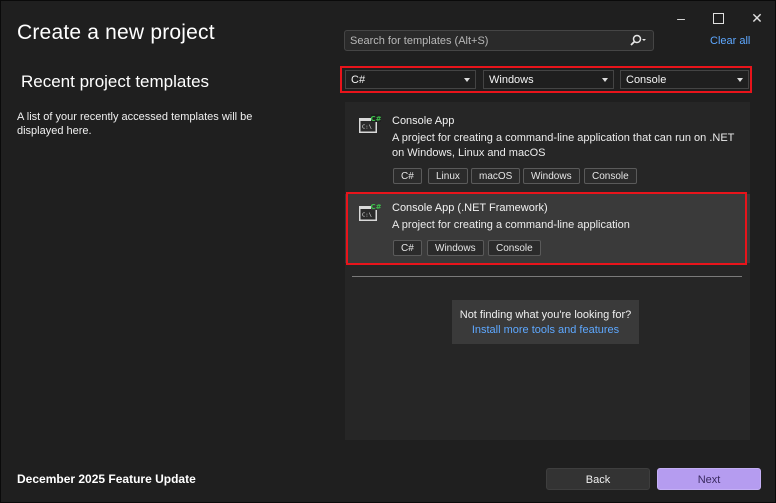  I want to click on template-tag: Linux, so click(448, 176).